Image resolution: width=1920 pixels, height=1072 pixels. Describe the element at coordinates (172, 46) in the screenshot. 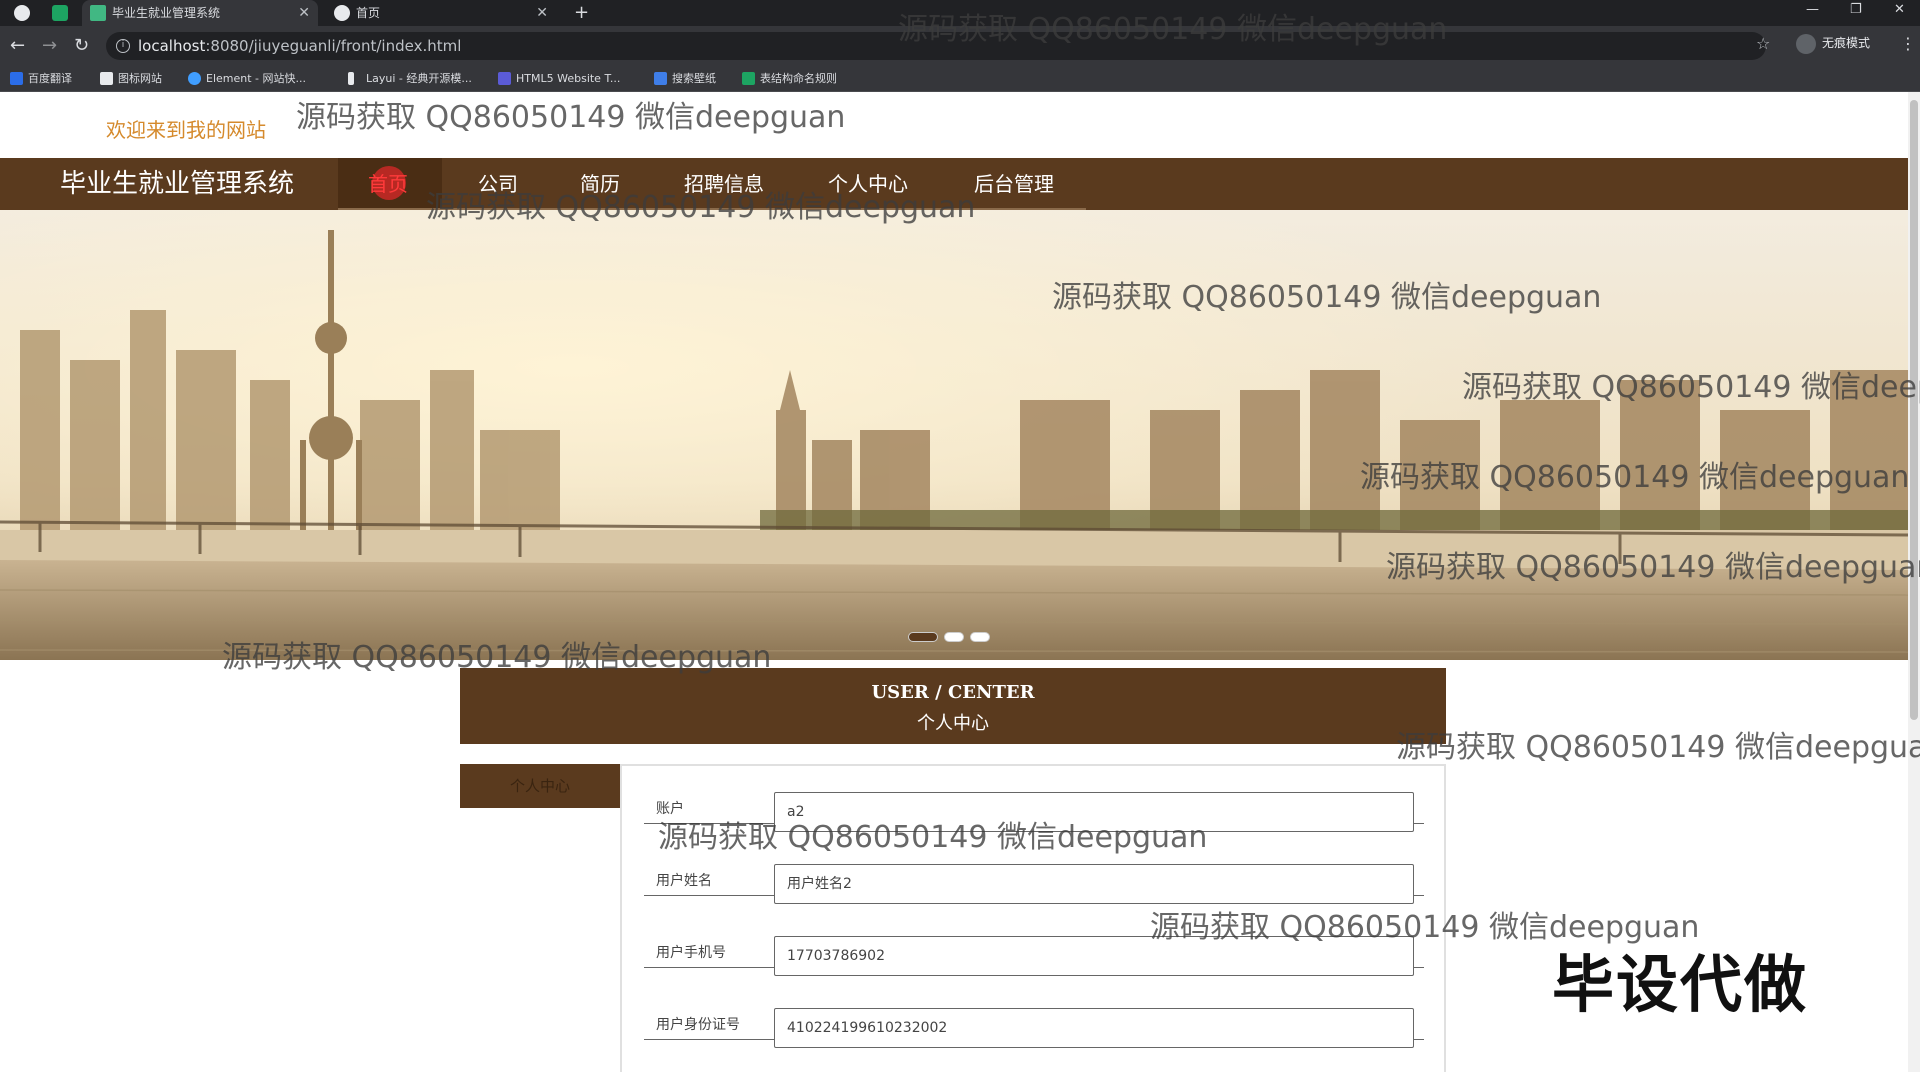

I see `url-host: localhost` at that location.